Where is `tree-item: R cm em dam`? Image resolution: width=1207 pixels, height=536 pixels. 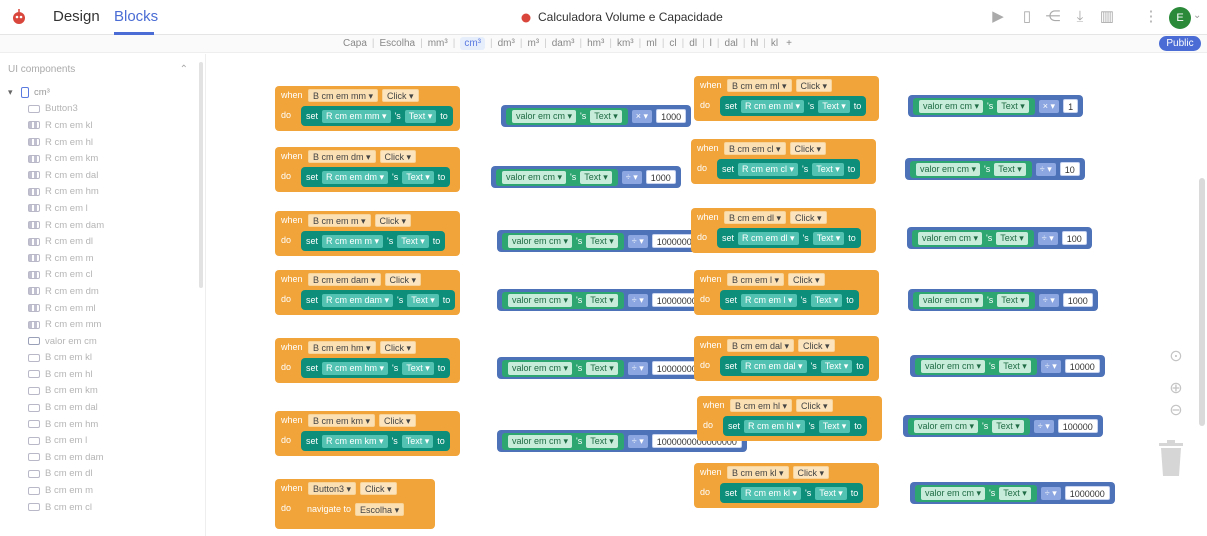
tree-item: R cm em dam is located at coordinates (56, 225).